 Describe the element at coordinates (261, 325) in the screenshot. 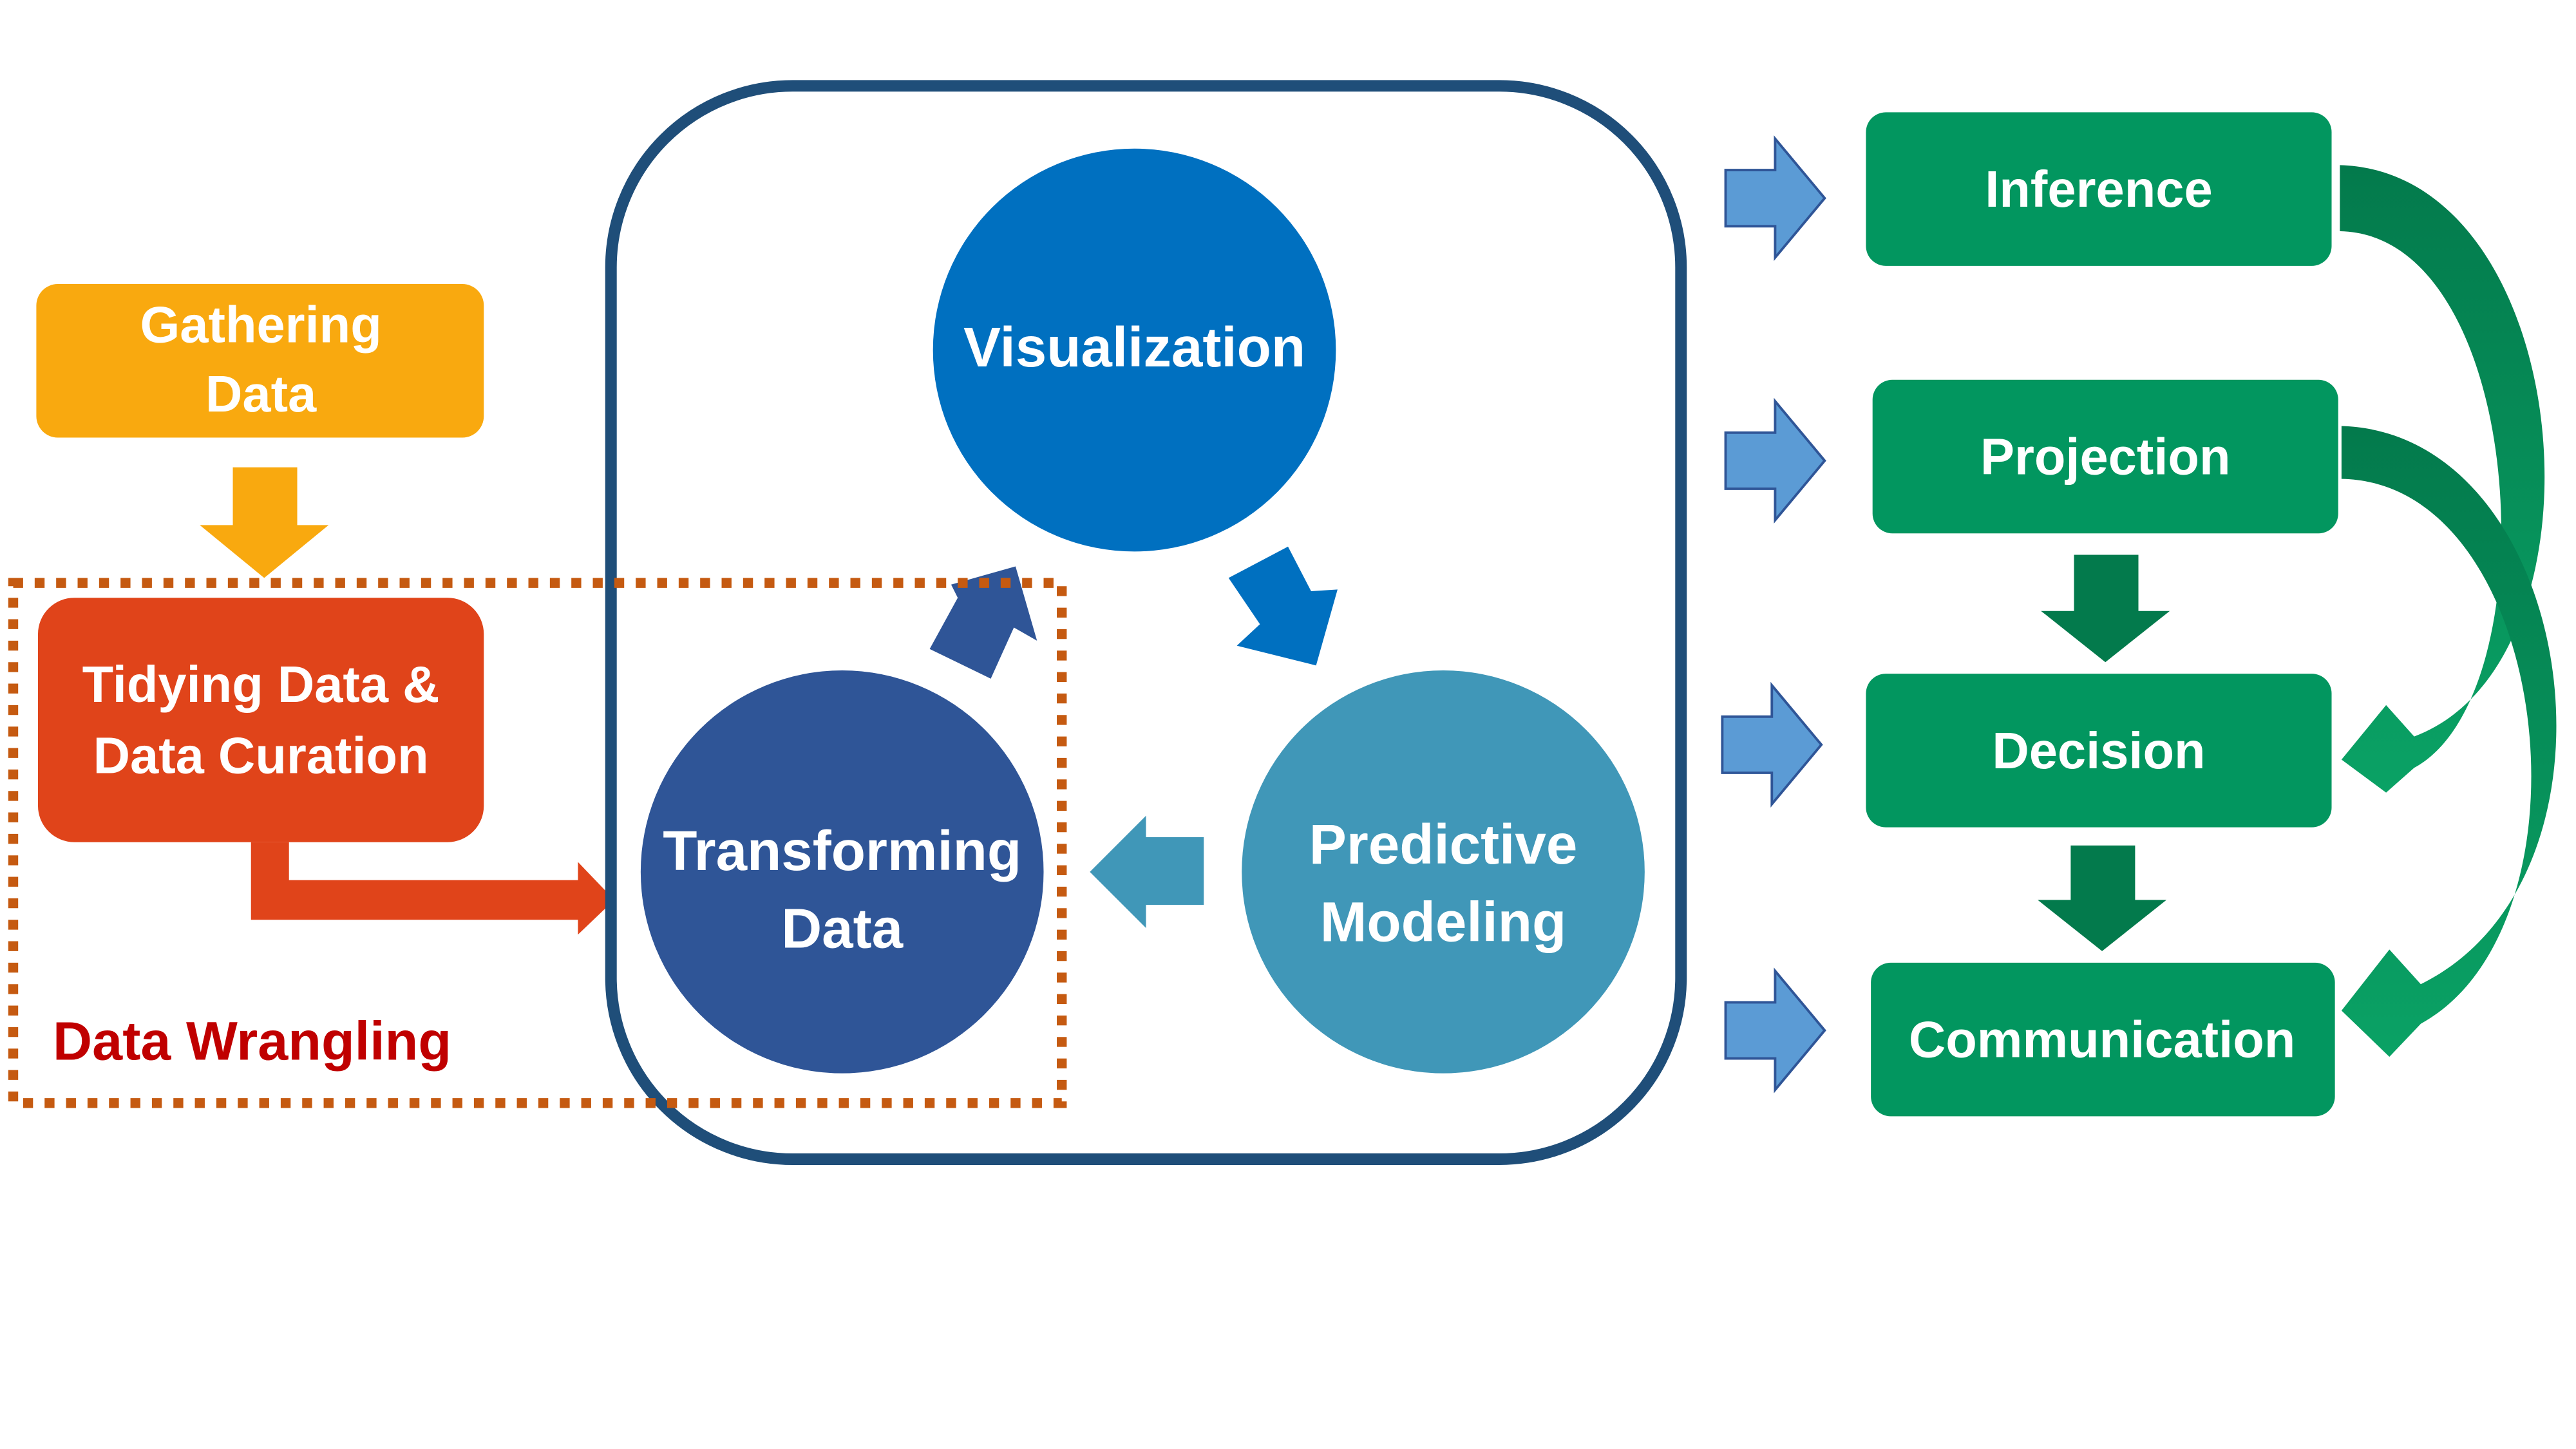

I see `gathering-label-line1: Gathering` at that location.